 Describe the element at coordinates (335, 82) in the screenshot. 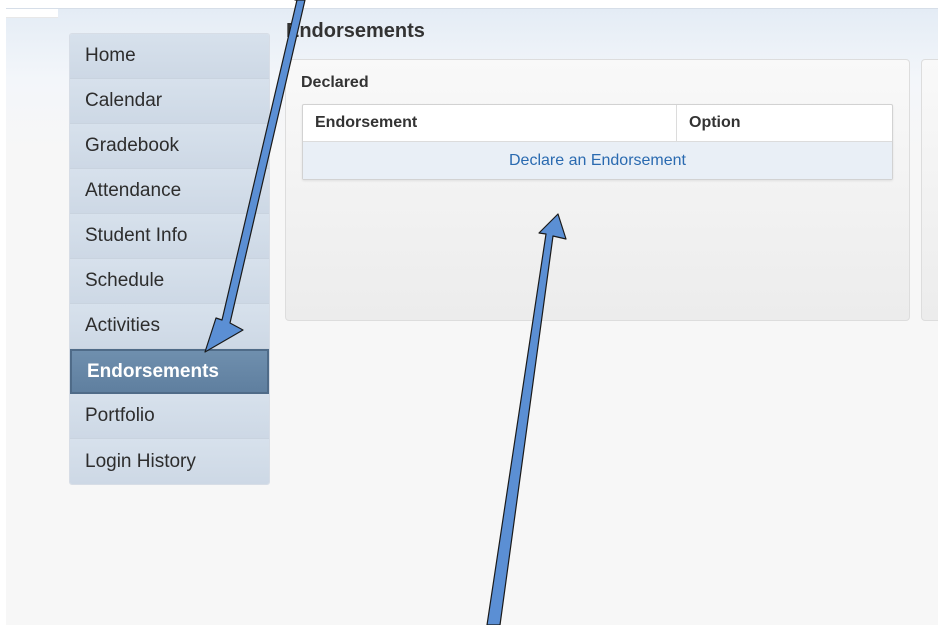

I see `declared-heading: Declared` at that location.